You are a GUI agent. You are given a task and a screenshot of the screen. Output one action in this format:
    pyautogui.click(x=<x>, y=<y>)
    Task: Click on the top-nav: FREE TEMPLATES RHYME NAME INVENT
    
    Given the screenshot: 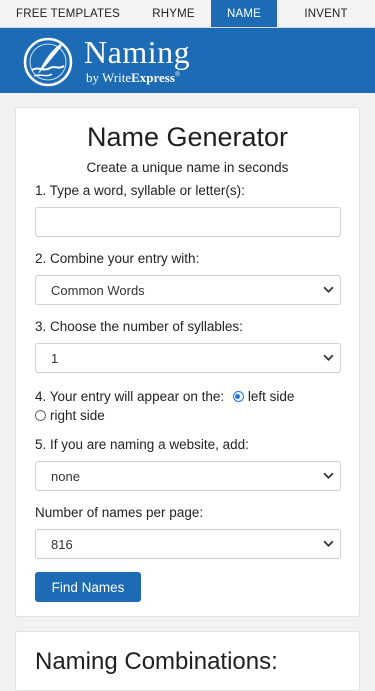 What is the action you would take?
    pyautogui.click(x=187, y=14)
    